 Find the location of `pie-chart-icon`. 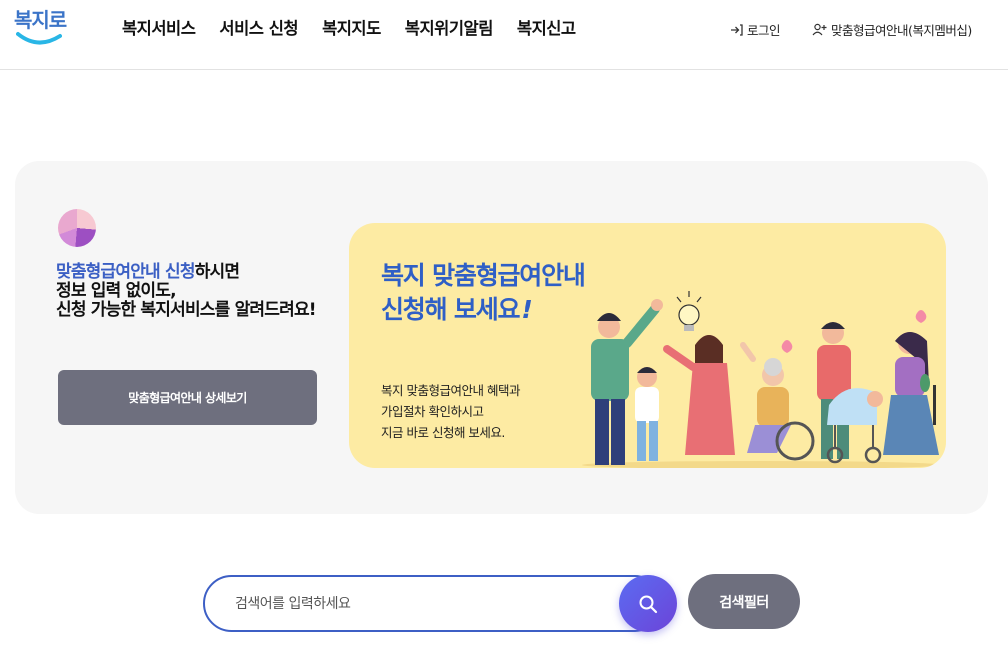

pie-chart-icon is located at coordinates (77, 228).